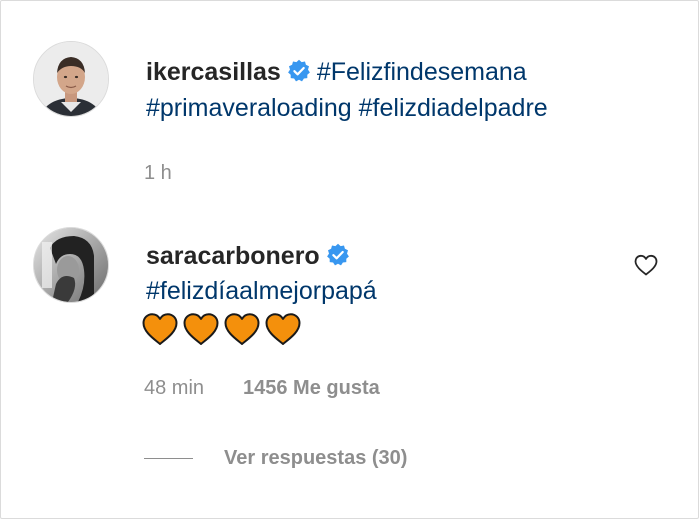 This screenshot has height=519, width=699. I want to click on post-timestamp: 1 h, so click(158, 173).